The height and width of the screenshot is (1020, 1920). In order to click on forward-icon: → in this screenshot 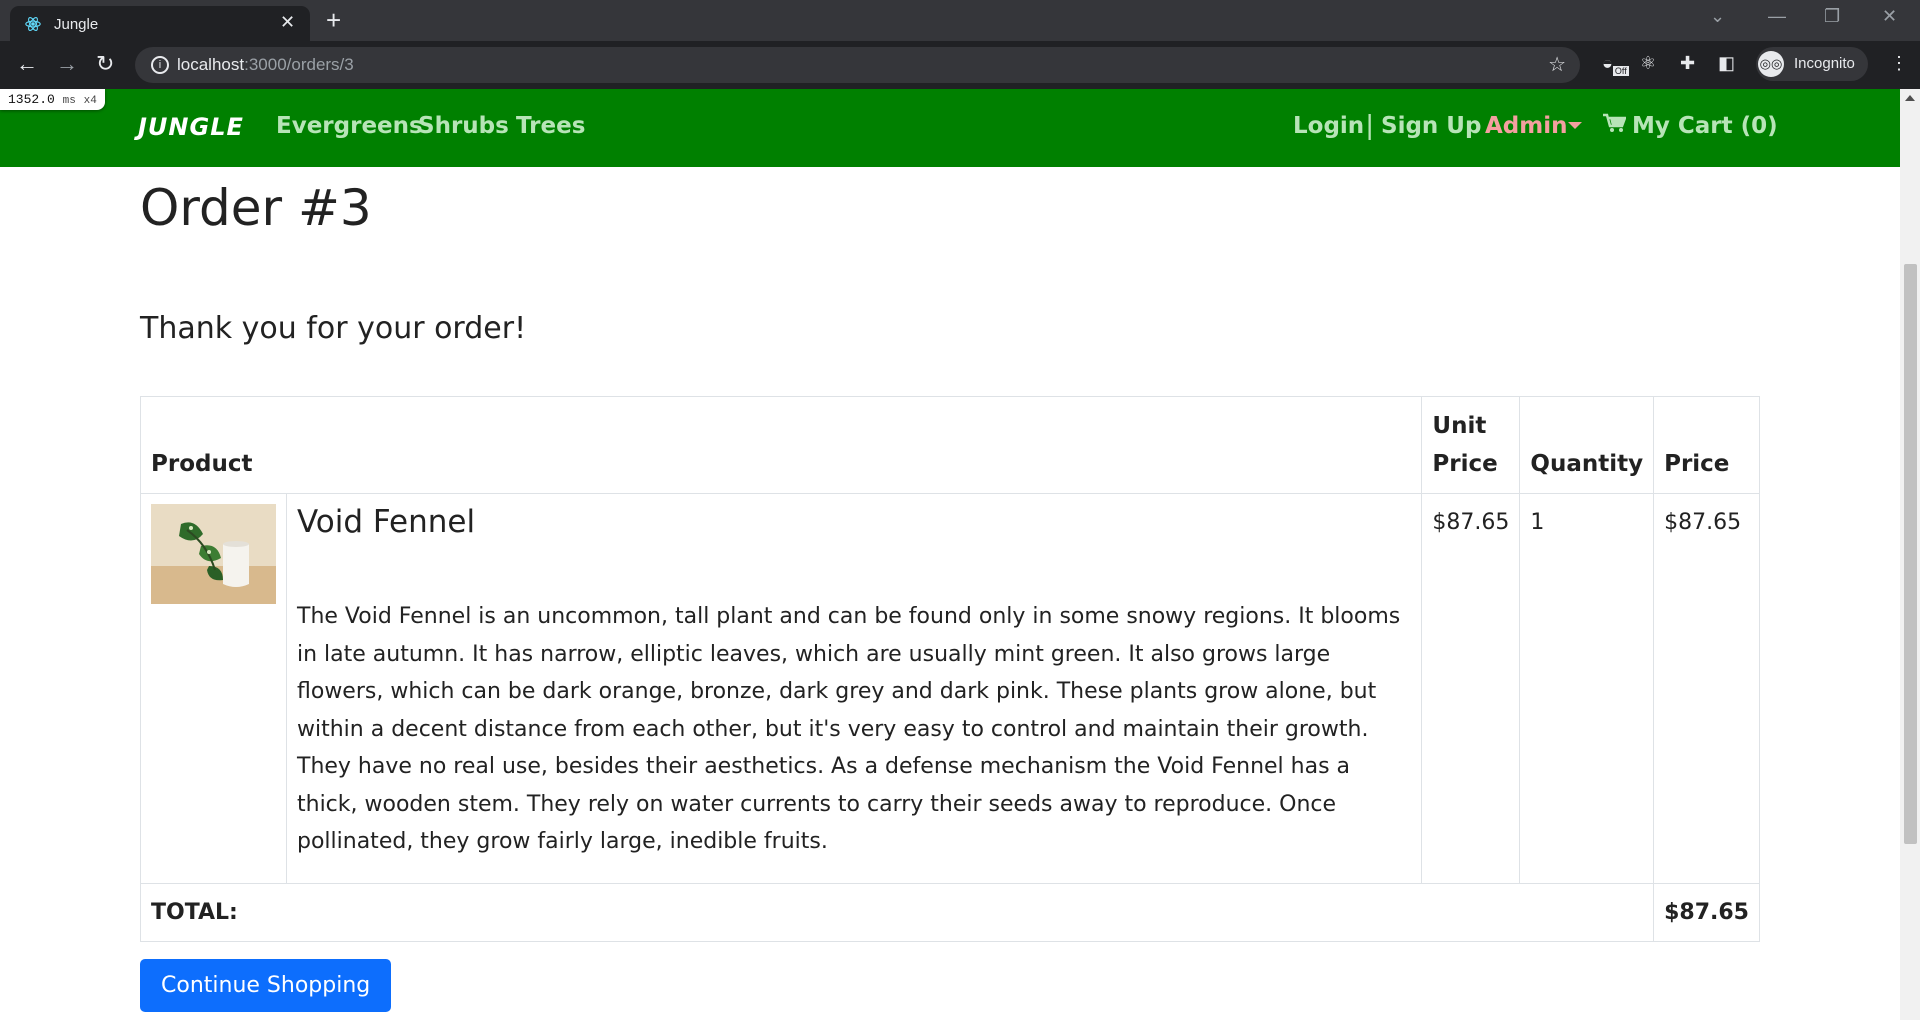, I will do `click(67, 64)`.